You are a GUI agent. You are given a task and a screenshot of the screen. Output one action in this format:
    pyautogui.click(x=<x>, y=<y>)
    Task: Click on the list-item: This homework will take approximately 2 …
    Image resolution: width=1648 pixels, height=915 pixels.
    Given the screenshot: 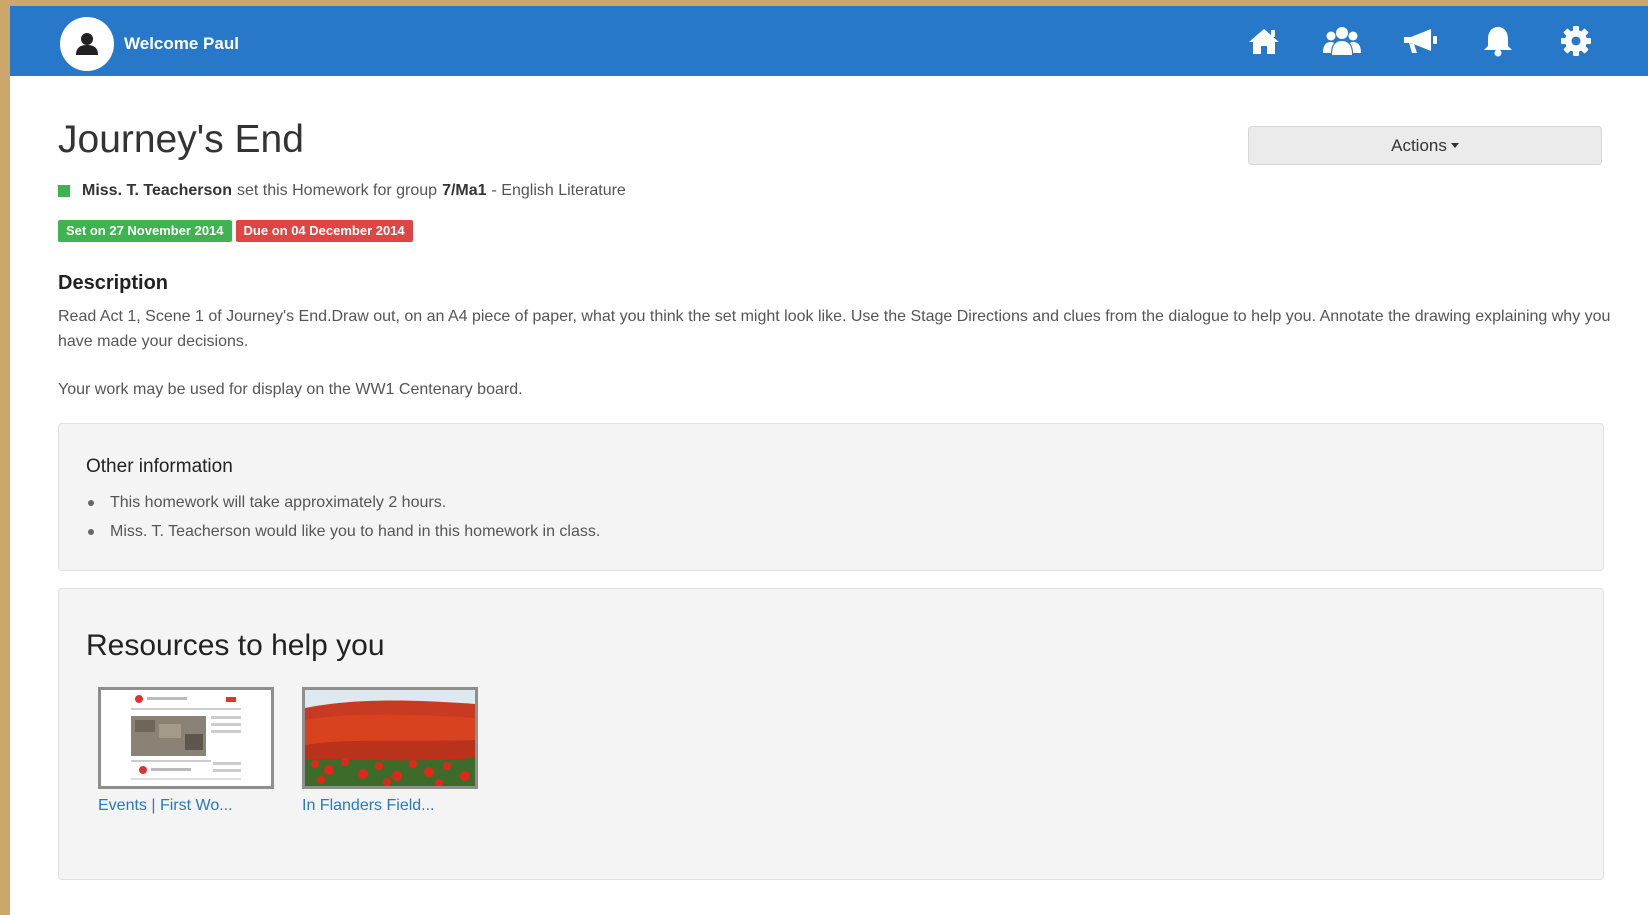 What is the action you would take?
    pyautogui.click(x=343, y=502)
    